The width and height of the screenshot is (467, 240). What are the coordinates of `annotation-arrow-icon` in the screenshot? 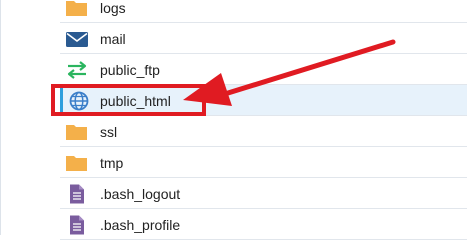 It's located at (289, 72).